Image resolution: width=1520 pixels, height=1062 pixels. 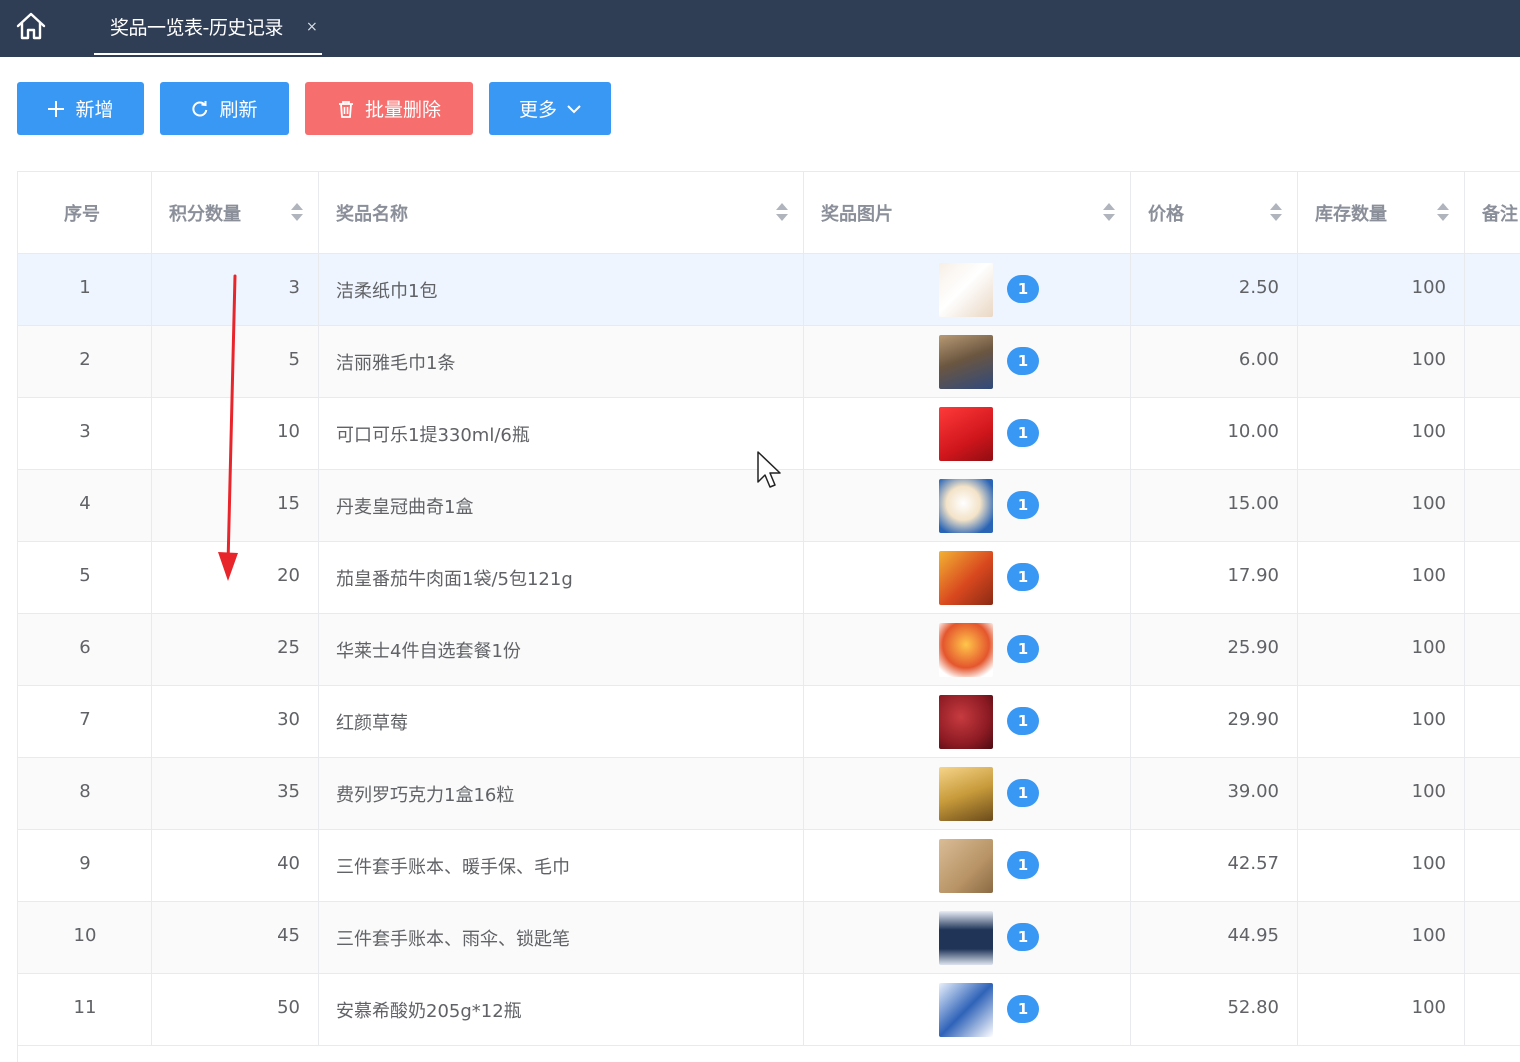 I want to click on prize-name: 可口可乐1提330ml/6瓶, so click(x=433, y=435).